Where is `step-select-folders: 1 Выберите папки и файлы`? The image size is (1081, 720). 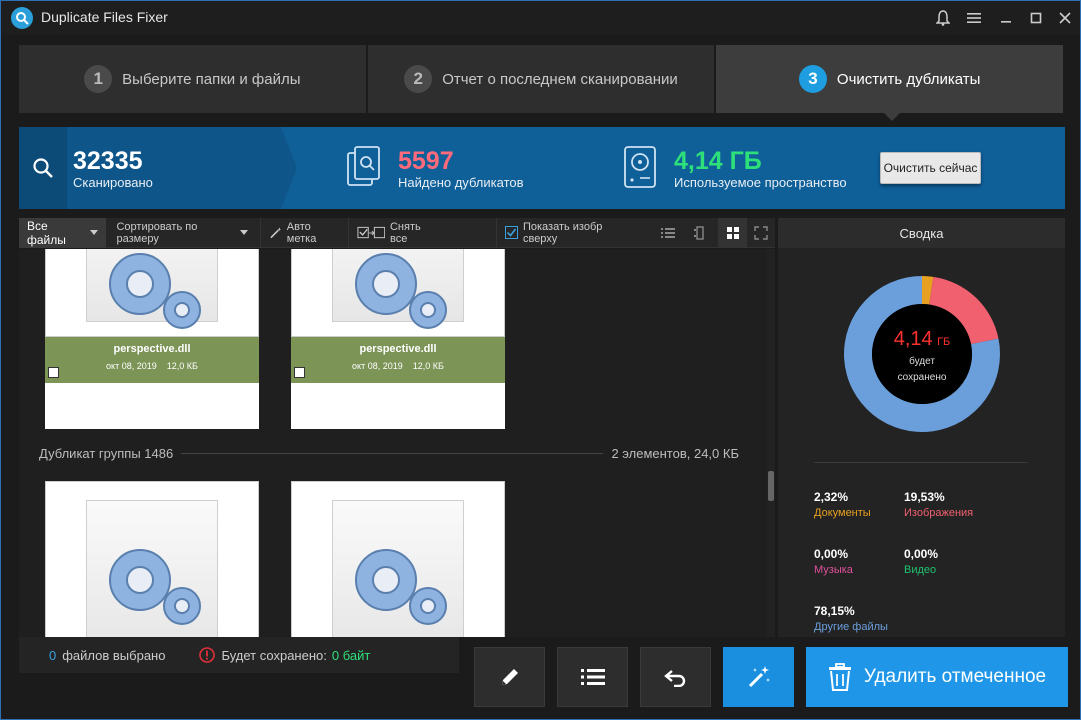
step-select-folders: 1 Выберите папки и файлы is located at coordinates (193, 79).